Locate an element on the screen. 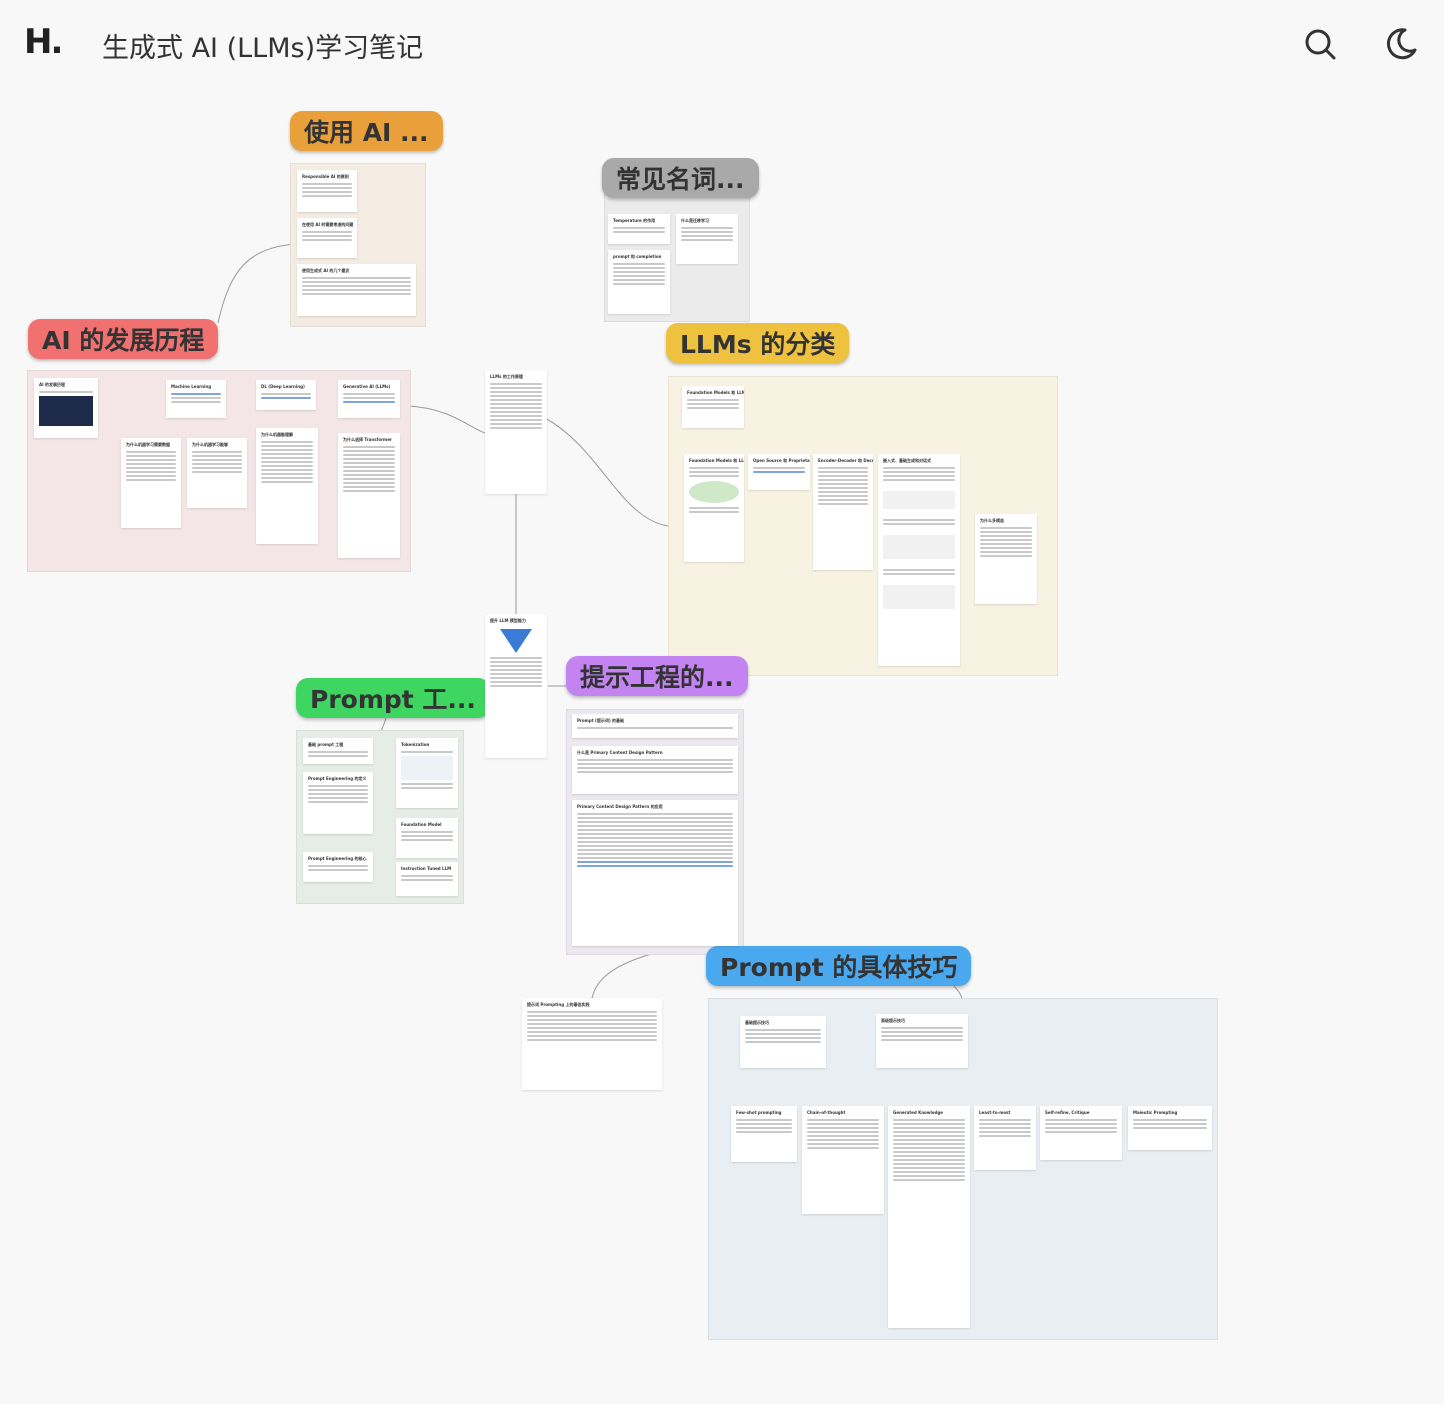 The width and height of the screenshot is (1444, 1404). note-card: Self-refine, Critique is located at coordinates (1081, 1133).